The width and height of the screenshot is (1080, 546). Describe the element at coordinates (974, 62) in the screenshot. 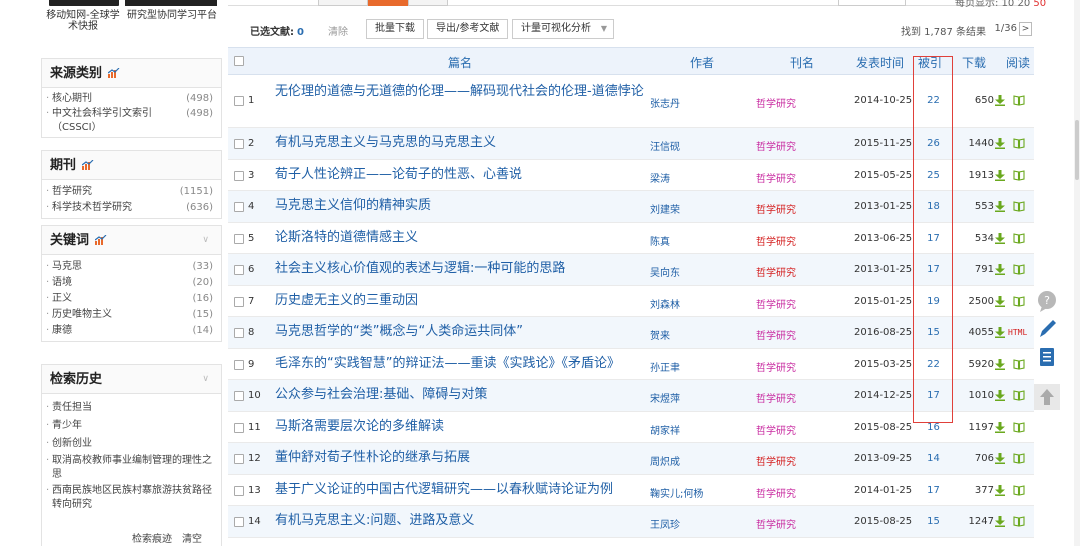

I see `col-download: 下载` at that location.